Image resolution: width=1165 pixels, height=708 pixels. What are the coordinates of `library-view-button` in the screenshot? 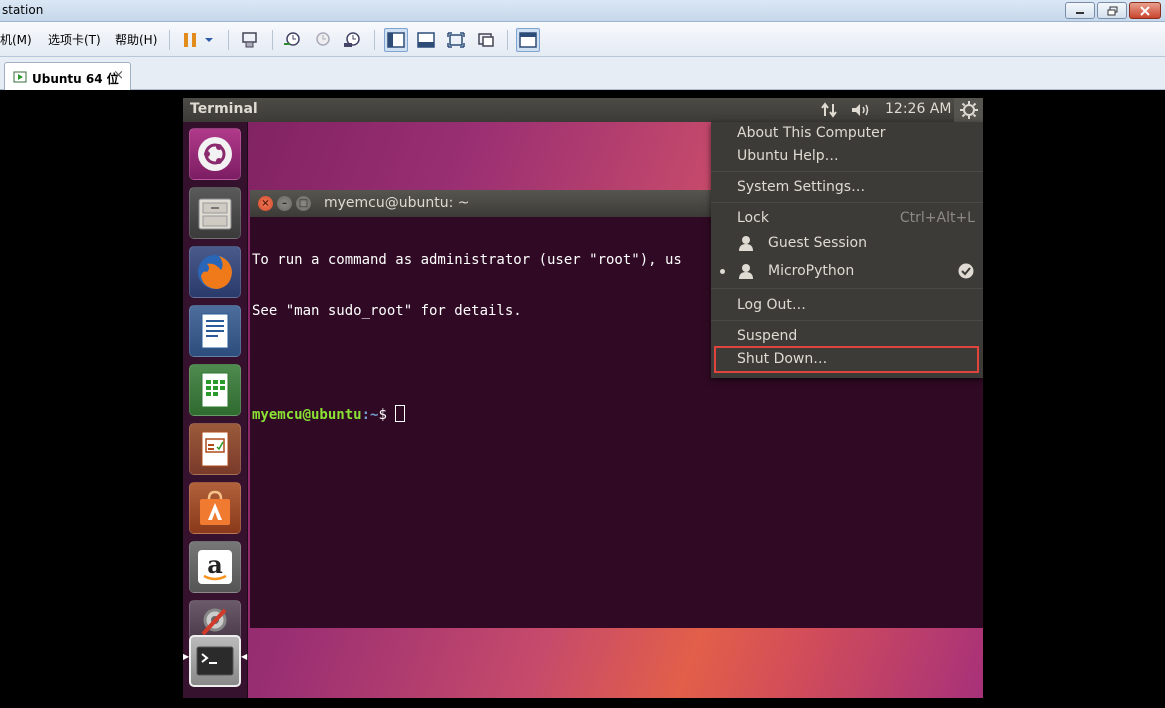 It's located at (396, 40).